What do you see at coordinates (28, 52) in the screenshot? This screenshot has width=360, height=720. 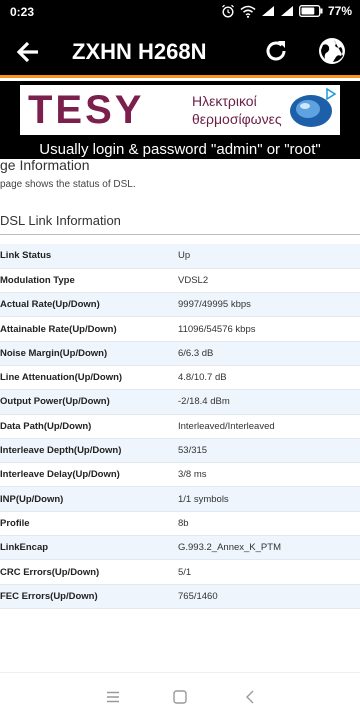 I see `arrow-left-icon` at bounding box center [28, 52].